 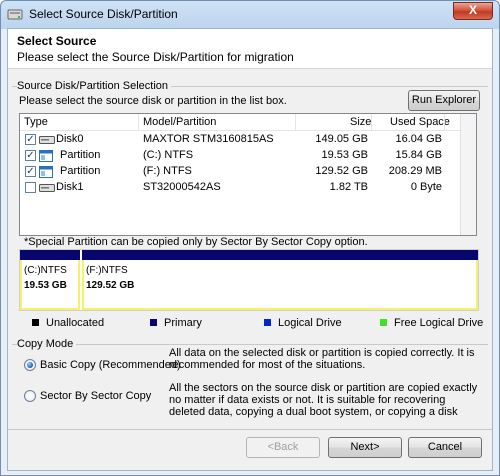 I want to click on segment-name: (F:)NTFS, so click(x=107, y=270).